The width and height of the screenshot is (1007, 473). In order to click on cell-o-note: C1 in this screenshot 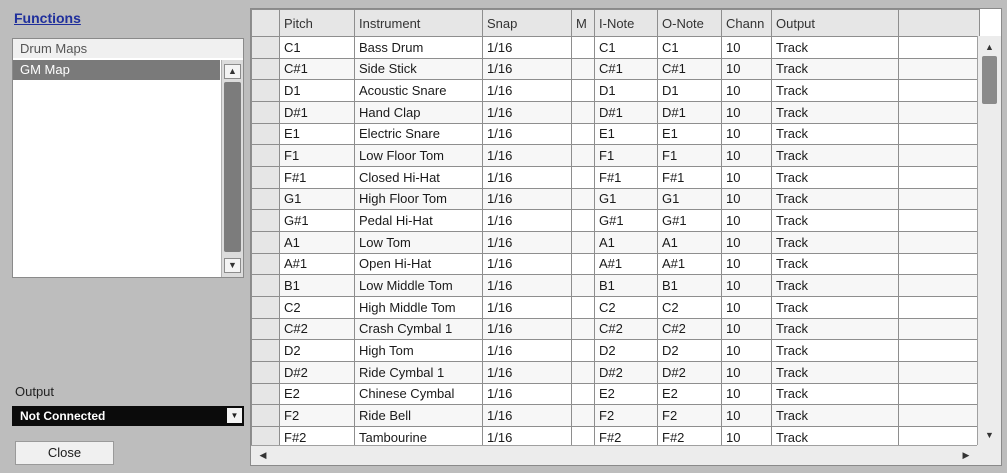, I will do `click(689, 47)`.